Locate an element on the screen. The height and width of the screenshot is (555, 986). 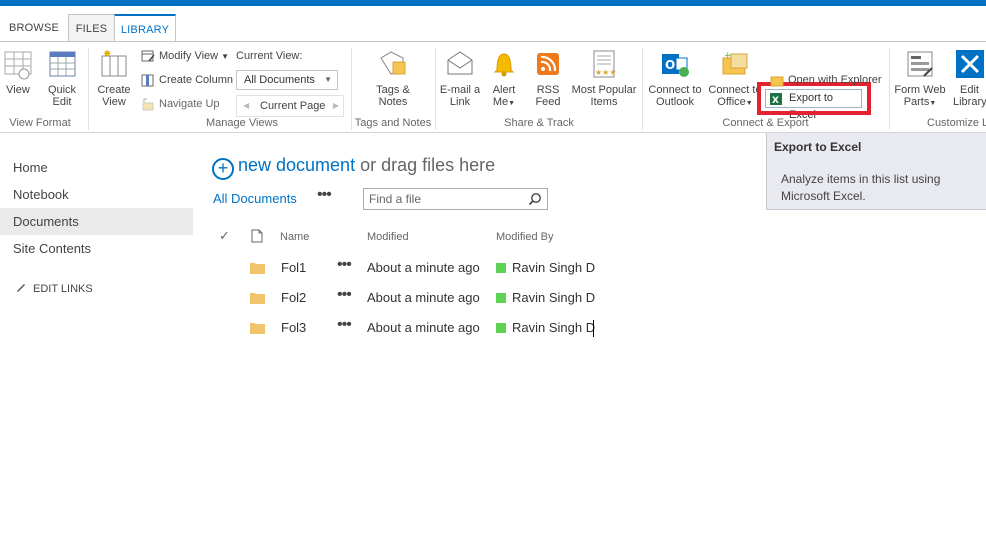
drag-files-hint: or drag files here is located at coordinates (428, 165).